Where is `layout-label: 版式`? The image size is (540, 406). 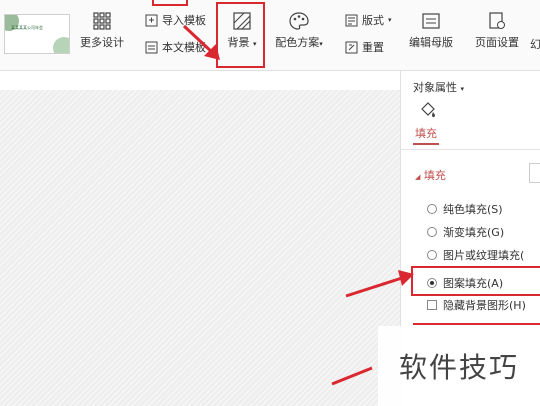
layout-label: 版式 is located at coordinates (373, 20).